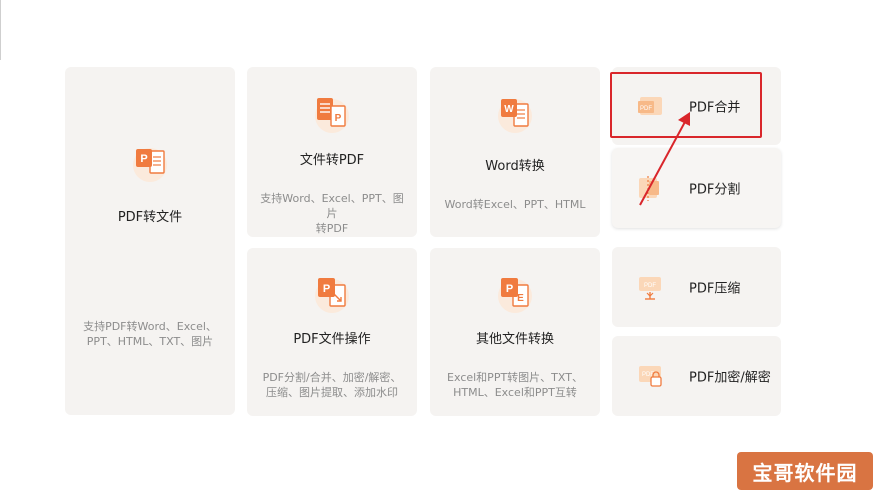 Image resolution: width=883 pixels, height=500 pixels. What do you see at coordinates (805, 471) in the screenshot?
I see `watermark-logo: 宝哥软件园` at bounding box center [805, 471].